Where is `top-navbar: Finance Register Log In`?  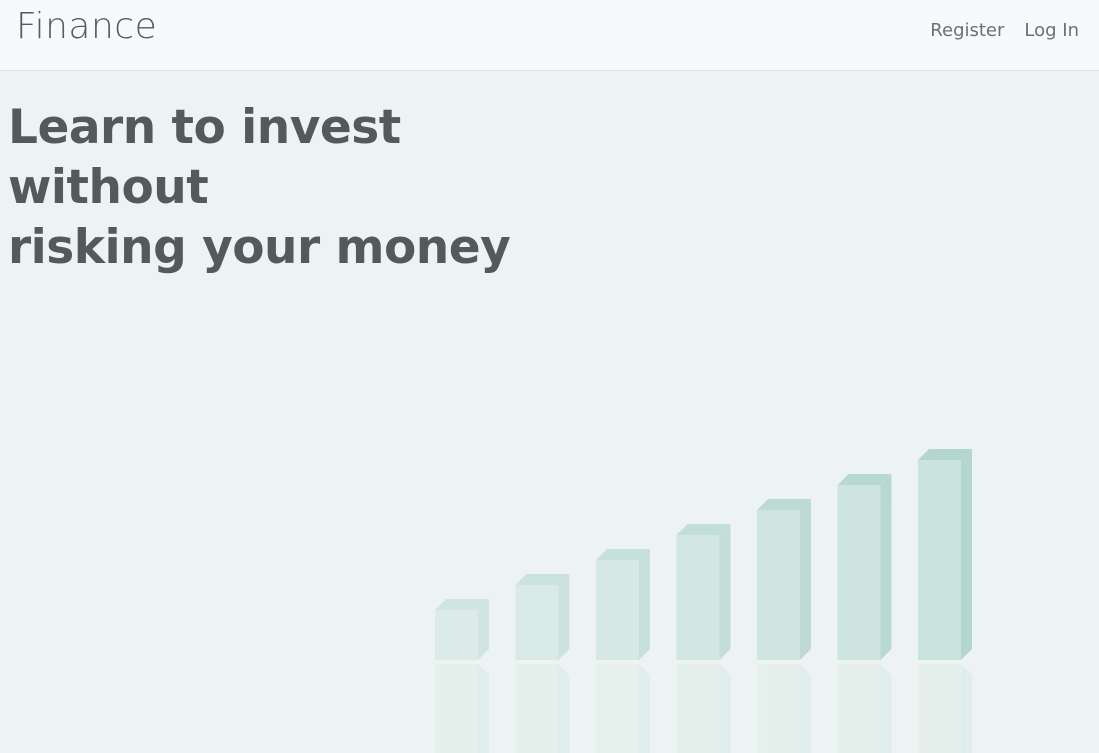 top-navbar: Finance Register Log In is located at coordinates (549, 35).